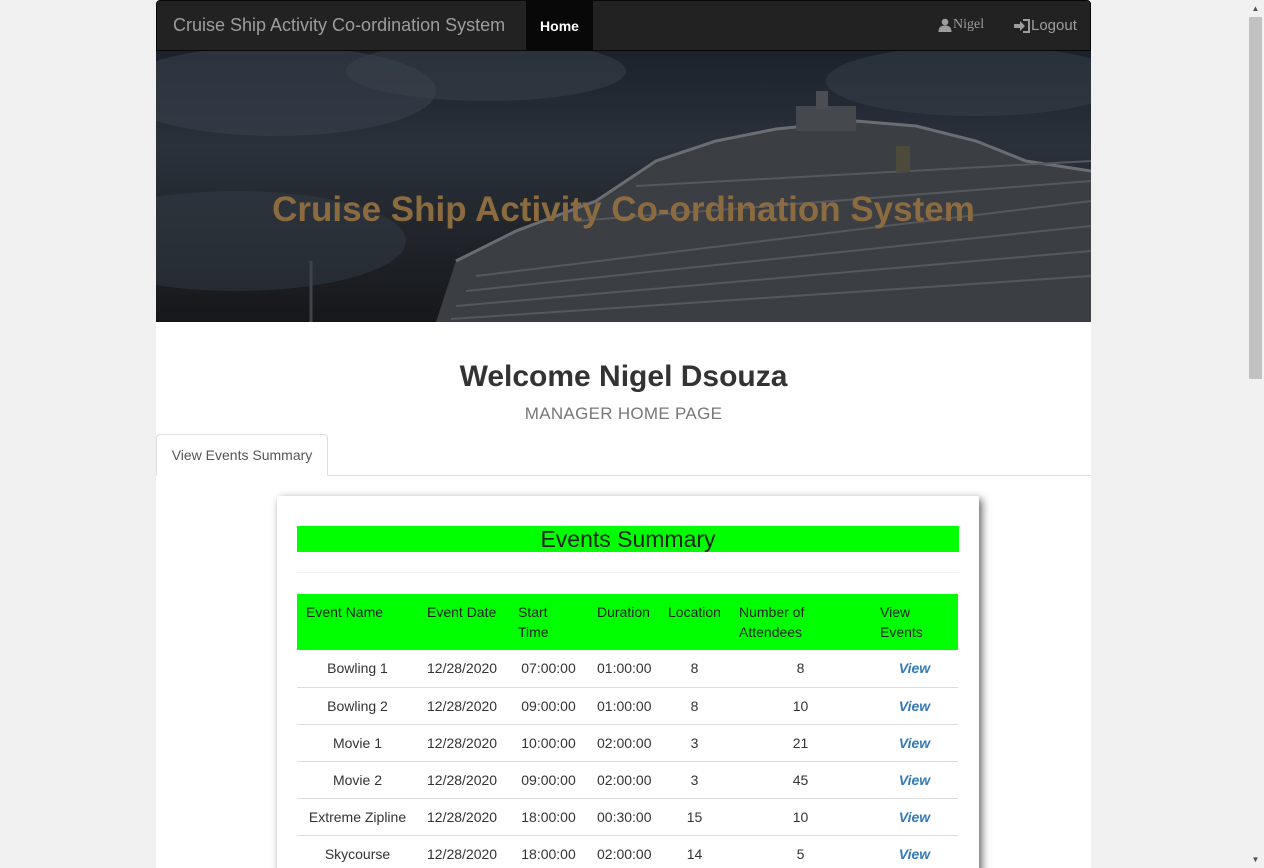 This screenshot has width=1264, height=868. What do you see at coordinates (628, 572) in the screenshot?
I see `divider` at bounding box center [628, 572].